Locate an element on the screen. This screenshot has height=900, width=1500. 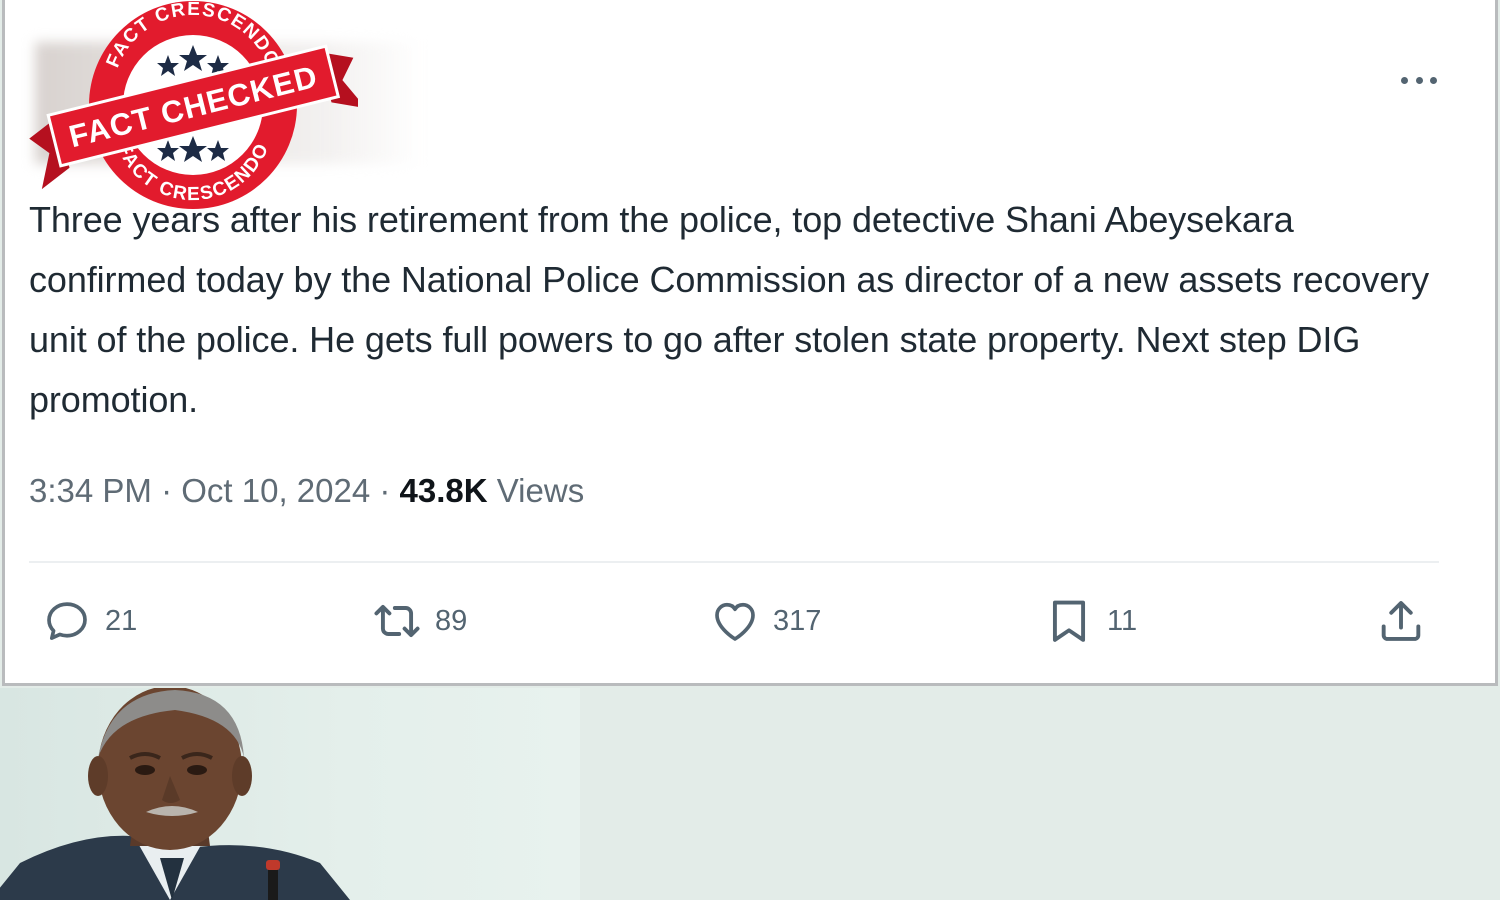
retweet-button: 89 is located at coordinates (419, 621).